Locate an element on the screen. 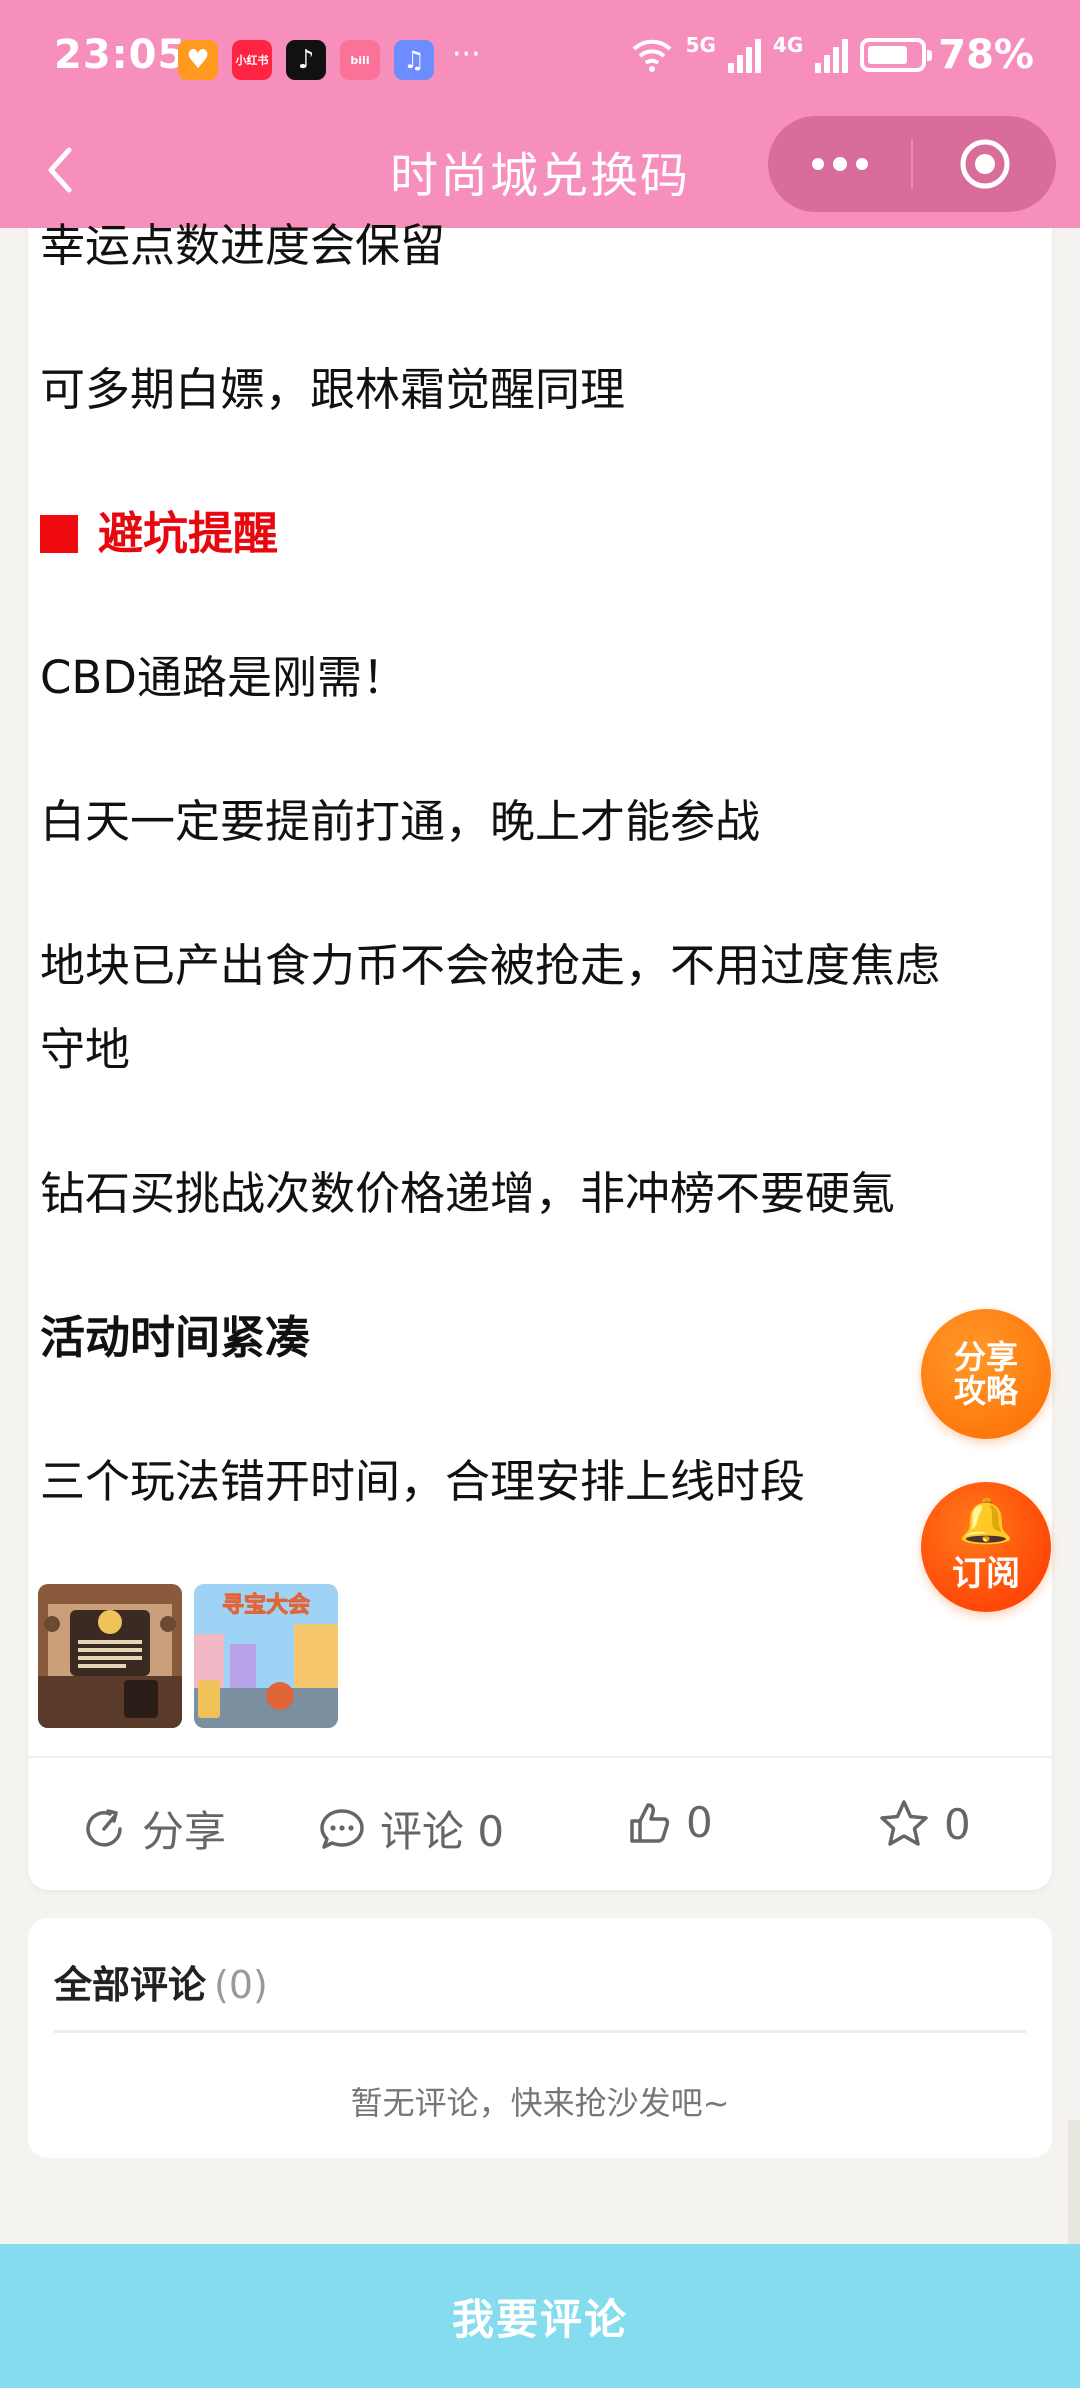  share-guide-label: 分享攻略 is located at coordinates (985, 1374).